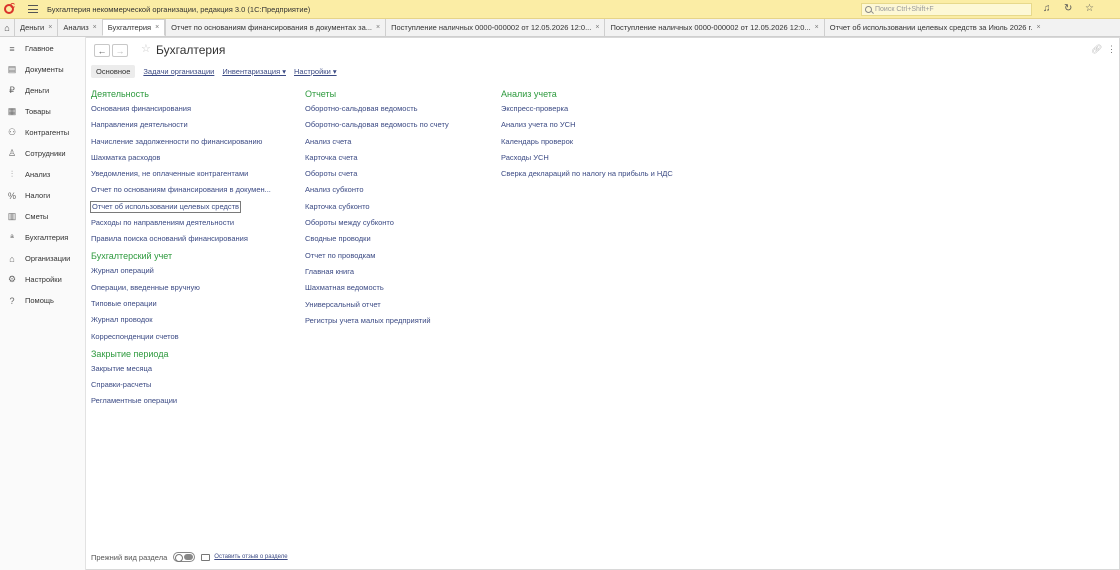  What do you see at coordinates (377, 288) in the screenshot?
I see `link-item: Шахматная ведомость` at bounding box center [377, 288].